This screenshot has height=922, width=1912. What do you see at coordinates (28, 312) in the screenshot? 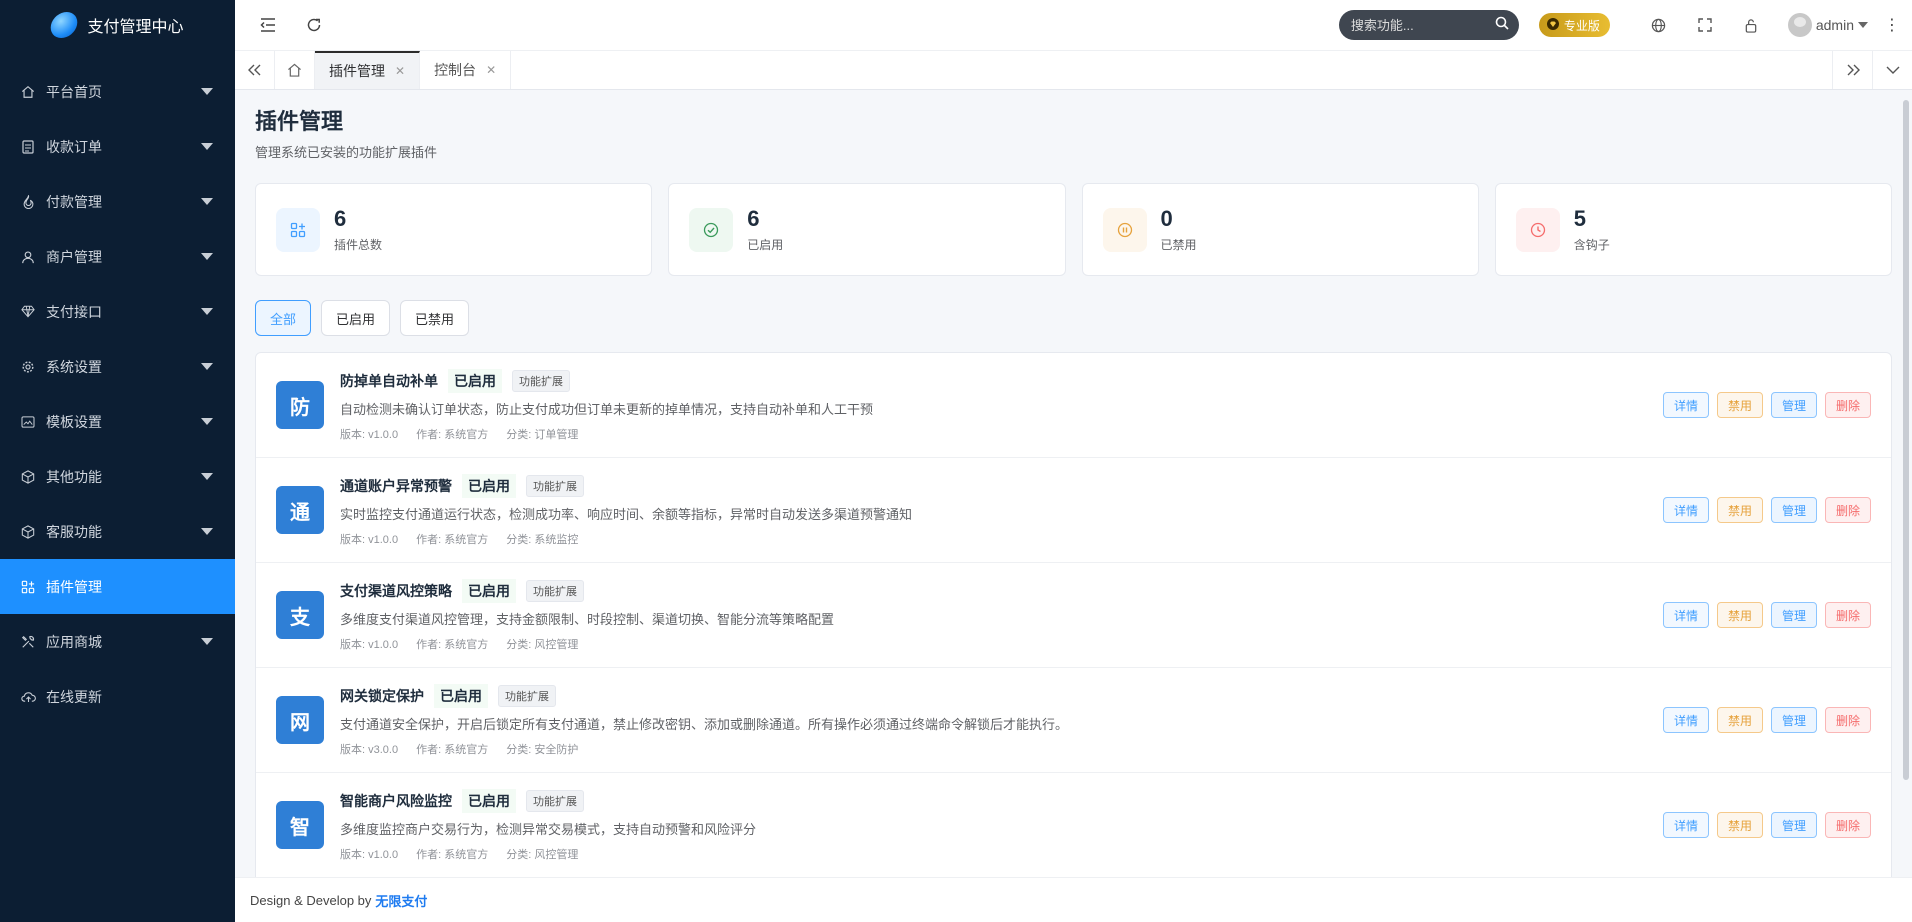
I see `diamond-icon` at bounding box center [28, 312].